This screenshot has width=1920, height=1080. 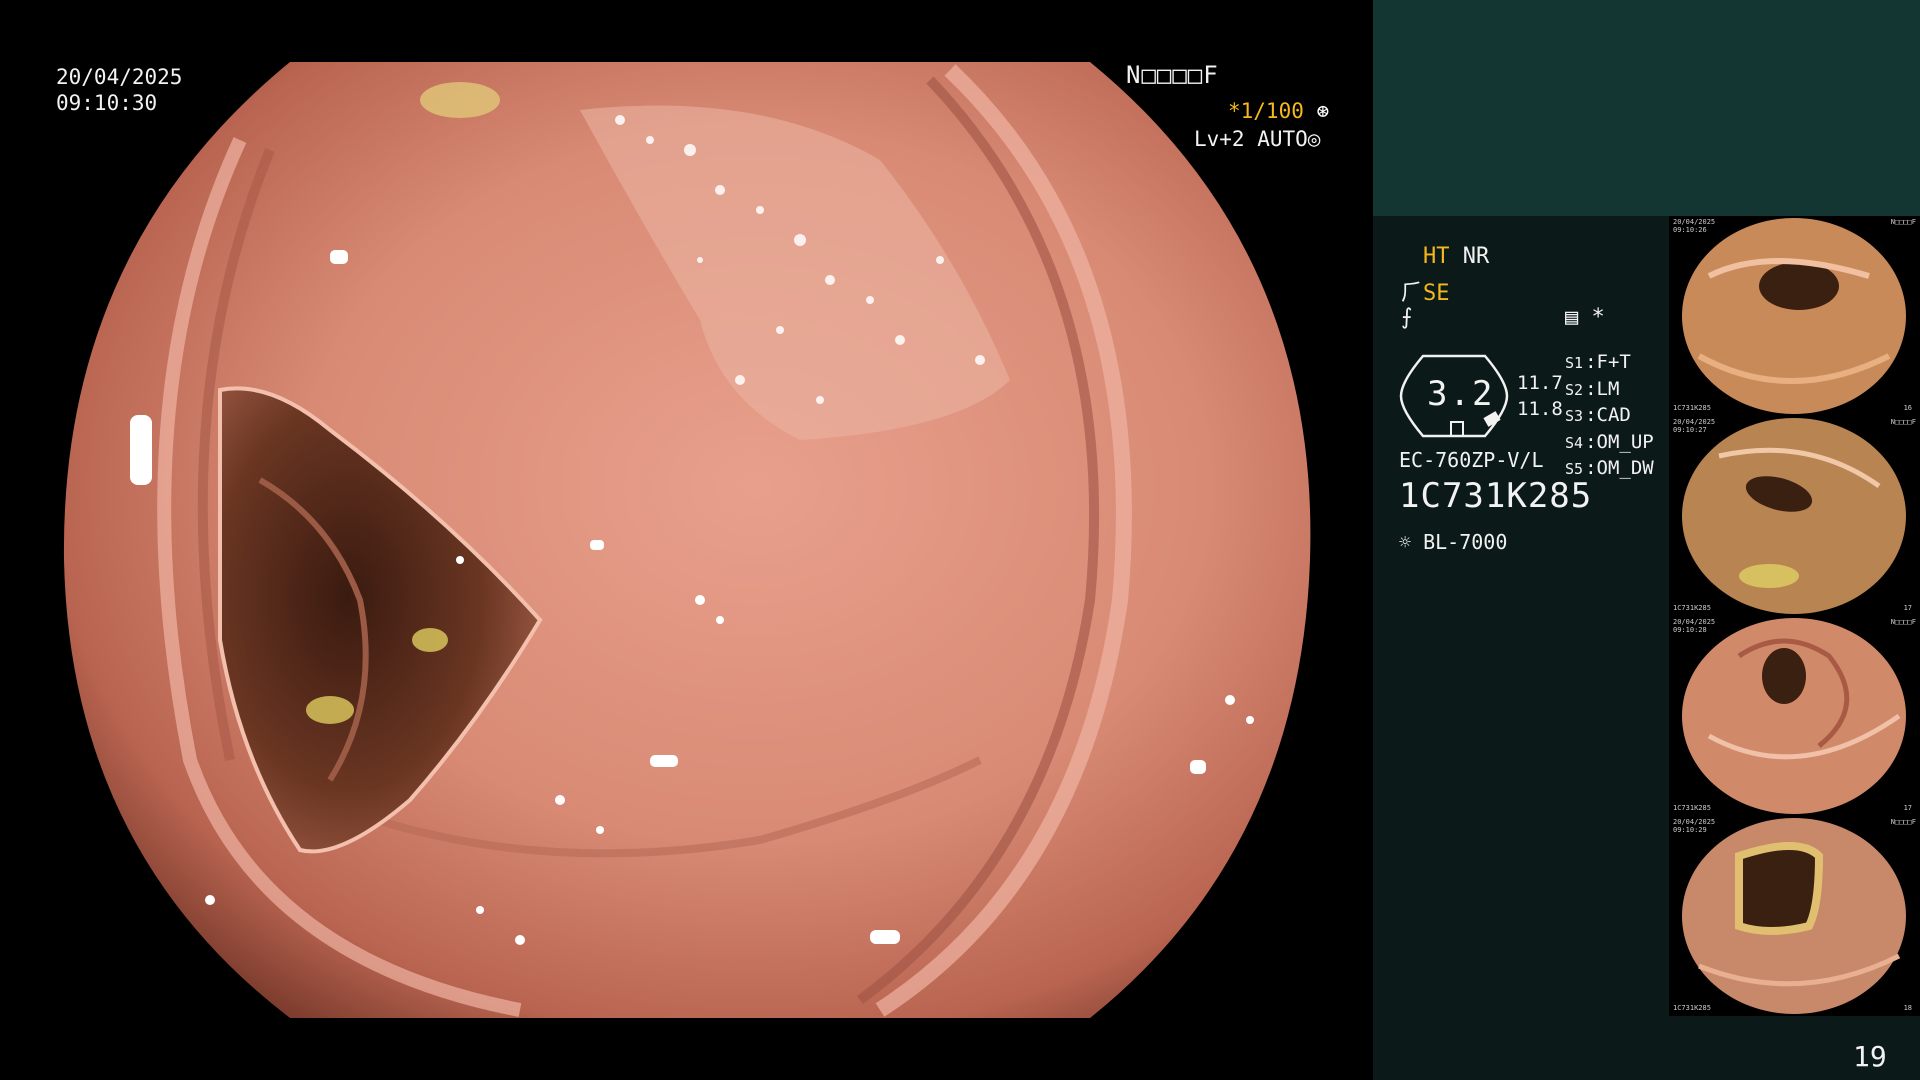 I want to click on thumbnail-datetime: 20/04/2025 09:10:29, so click(x=1694, y=826).